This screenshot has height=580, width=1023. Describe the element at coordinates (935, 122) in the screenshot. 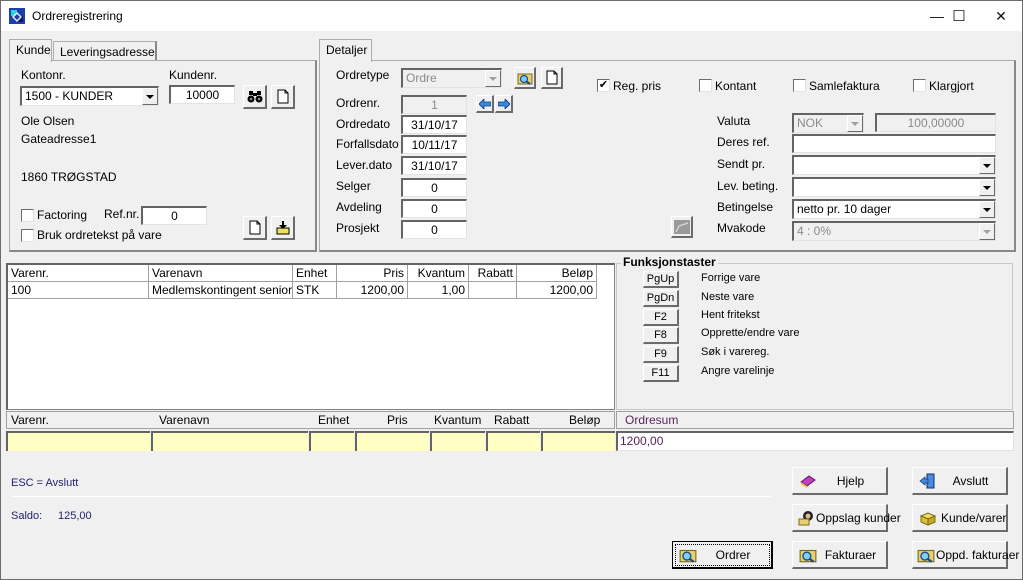

I see `kurs-input: 100,00000` at that location.